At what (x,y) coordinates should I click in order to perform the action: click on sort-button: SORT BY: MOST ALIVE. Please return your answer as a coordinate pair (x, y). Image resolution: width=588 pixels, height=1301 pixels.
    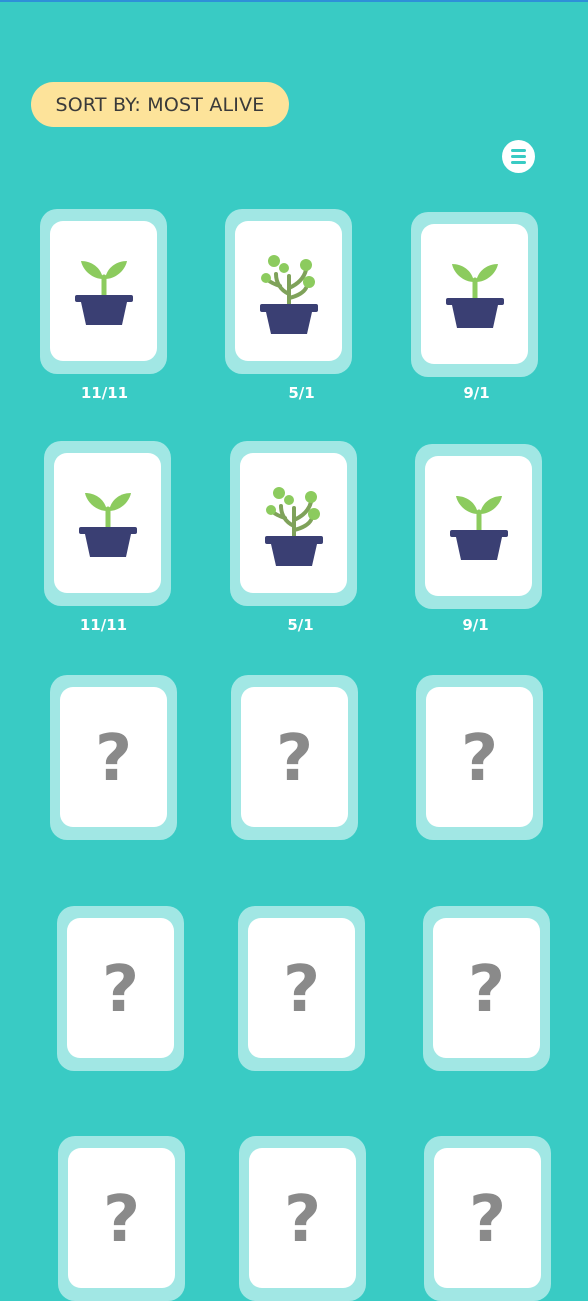
    Looking at the image, I should click on (160, 104).